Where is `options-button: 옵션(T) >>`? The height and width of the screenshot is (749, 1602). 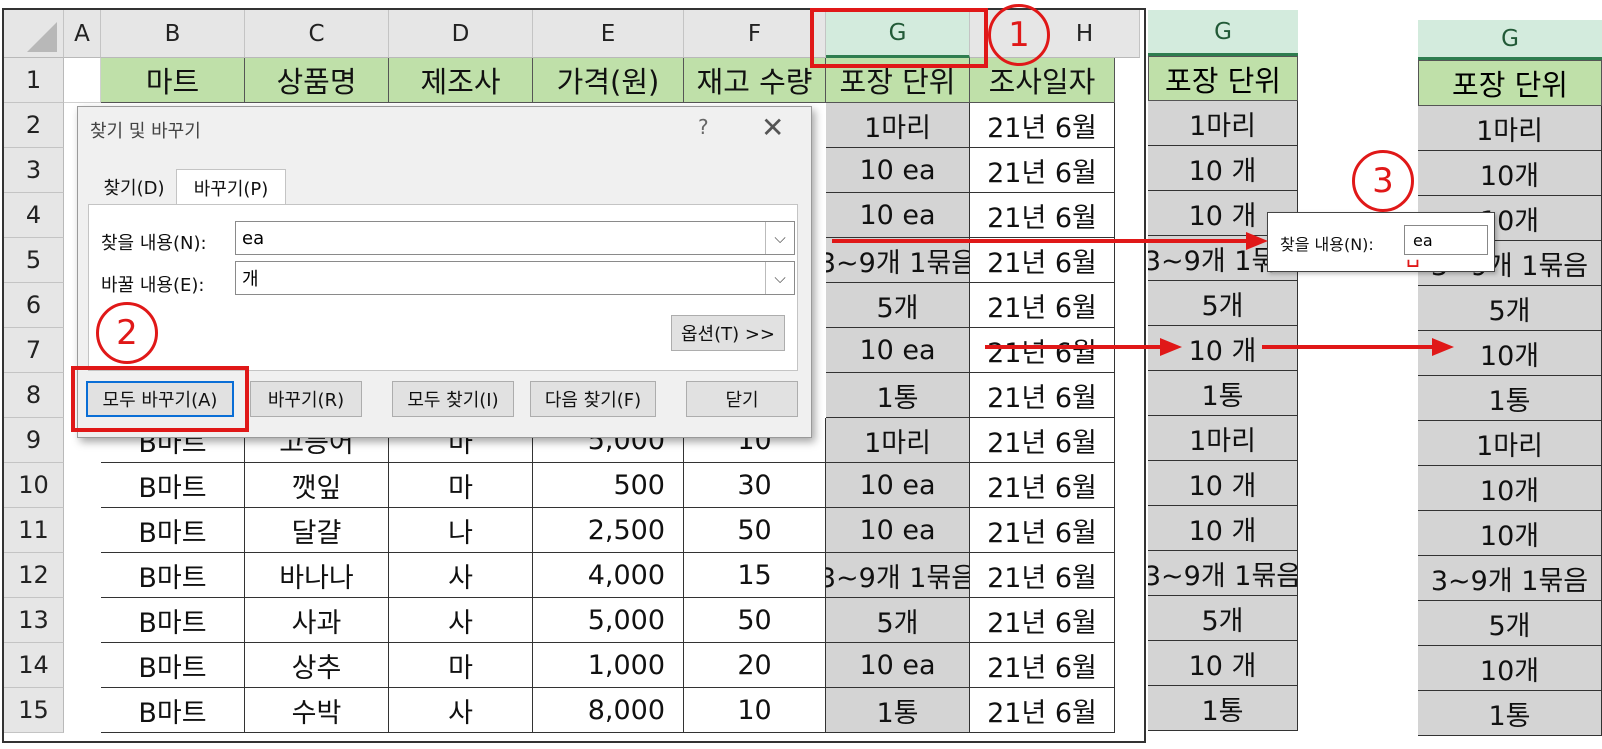 options-button: 옵션(T) >> is located at coordinates (728, 333).